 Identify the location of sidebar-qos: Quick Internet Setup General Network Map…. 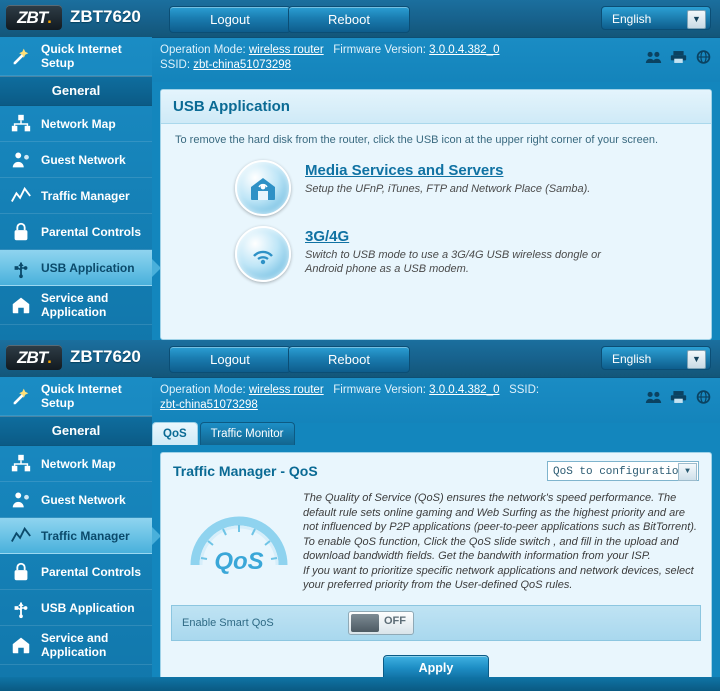
(80, 534).